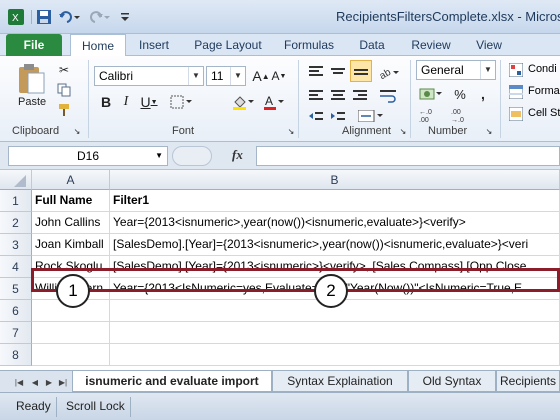  What do you see at coordinates (516, 114) in the screenshot?
I see `cell-styles-icon` at bounding box center [516, 114].